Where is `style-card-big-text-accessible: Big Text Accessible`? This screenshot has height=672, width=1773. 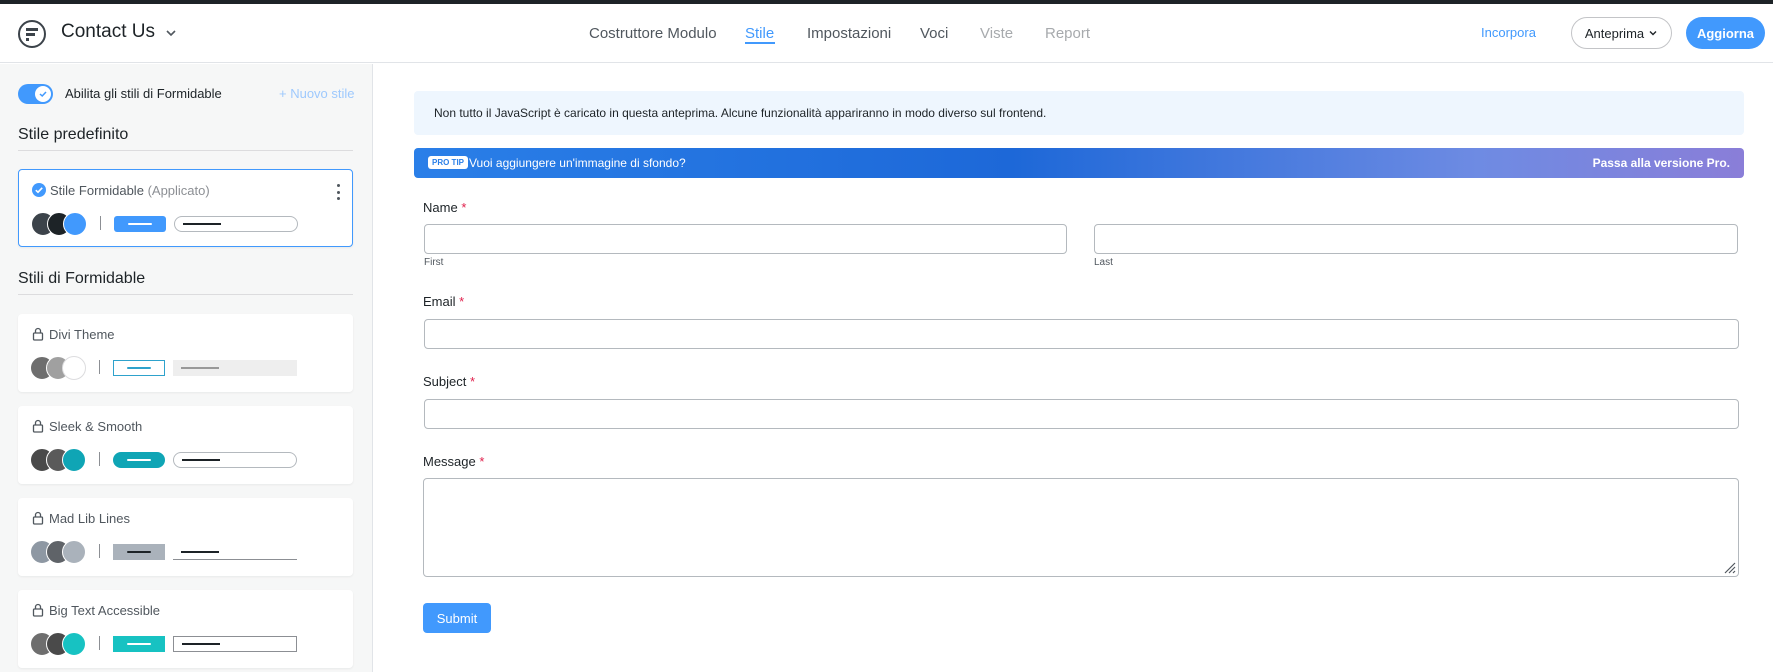 style-card-big-text-accessible: Big Text Accessible is located at coordinates (185, 629).